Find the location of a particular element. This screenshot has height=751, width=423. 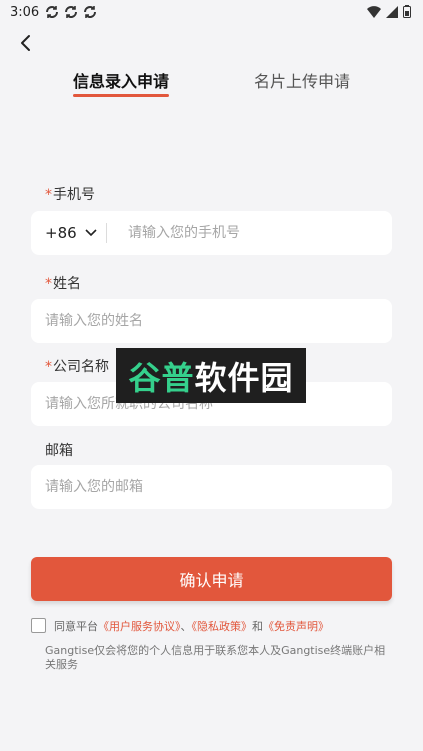

phone-label-text: 手机号 is located at coordinates (74, 195).